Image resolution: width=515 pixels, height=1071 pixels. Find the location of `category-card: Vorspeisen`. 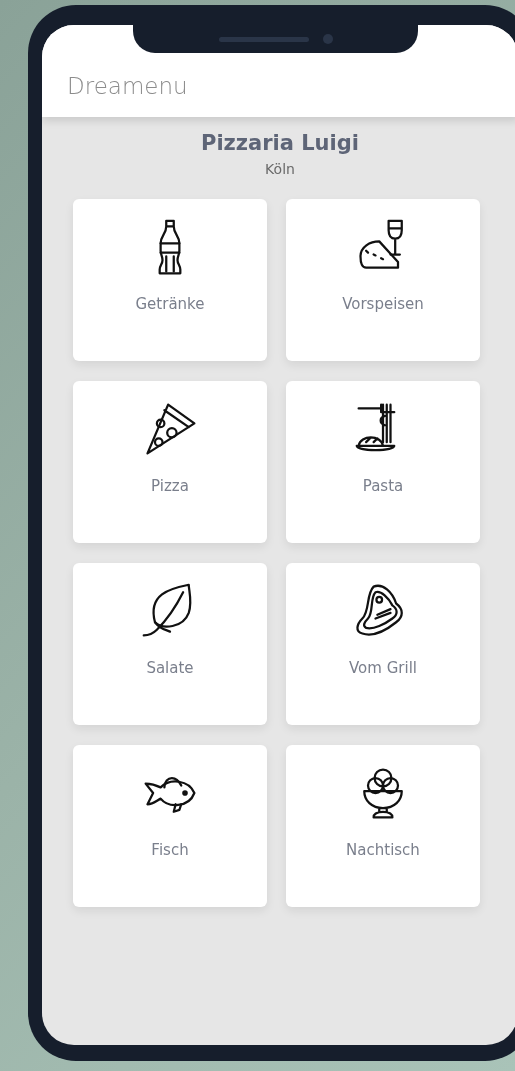

category-card: Vorspeisen is located at coordinates (383, 280).